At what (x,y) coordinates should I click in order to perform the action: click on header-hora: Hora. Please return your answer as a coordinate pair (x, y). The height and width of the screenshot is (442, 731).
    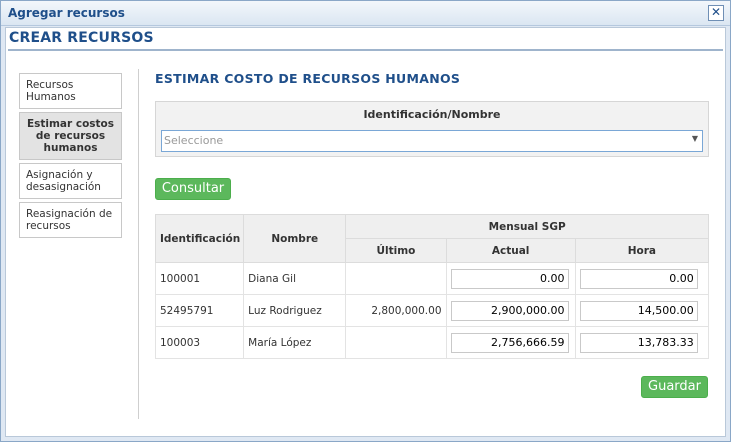
    Looking at the image, I should click on (642, 250).